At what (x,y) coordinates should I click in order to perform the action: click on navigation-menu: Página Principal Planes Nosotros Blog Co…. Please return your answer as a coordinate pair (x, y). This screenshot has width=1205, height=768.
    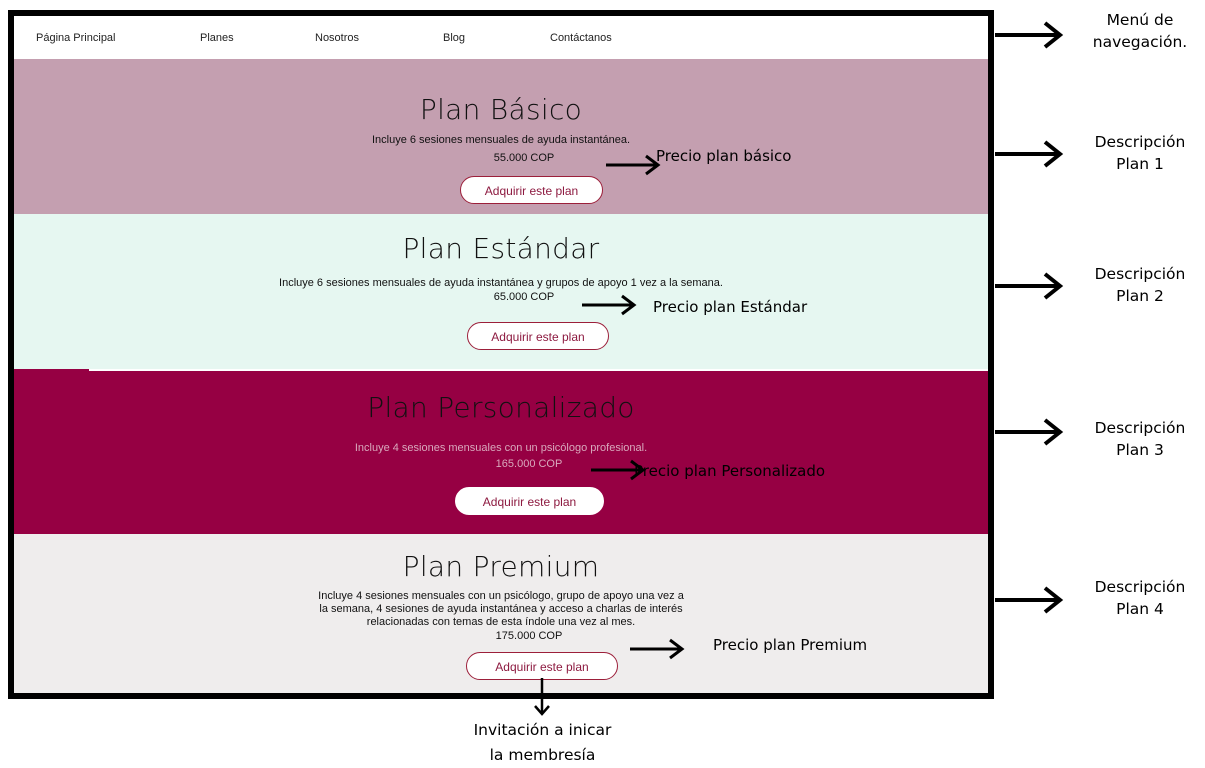
    Looking at the image, I should click on (501, 37).